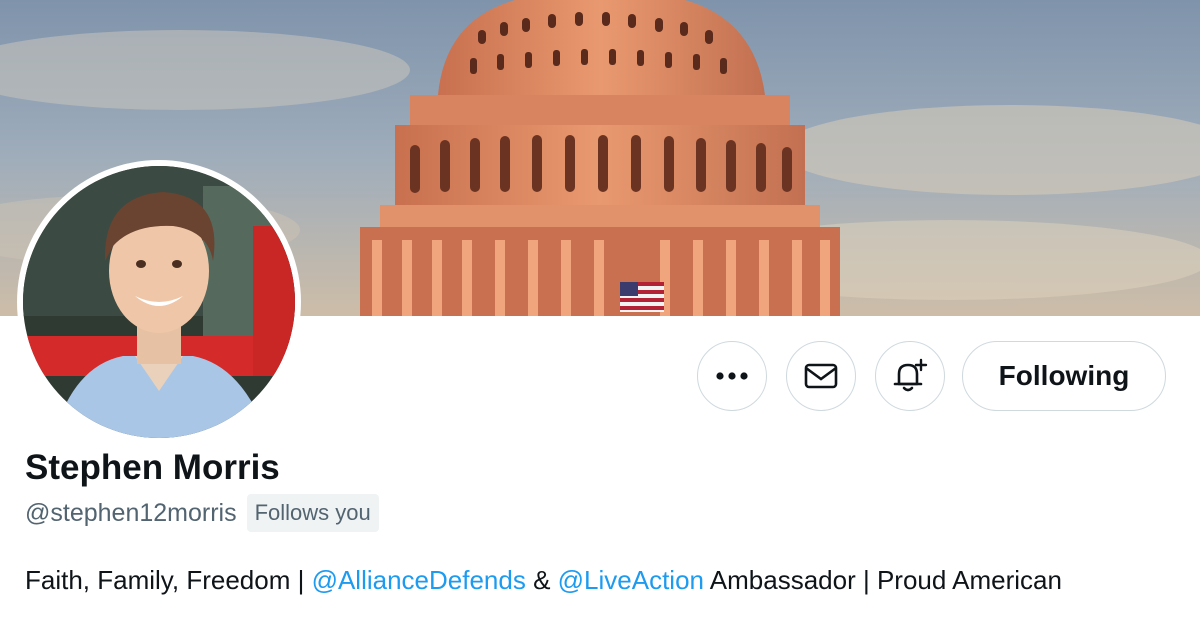  I want to click on bio-text: &, so click(541, 580).